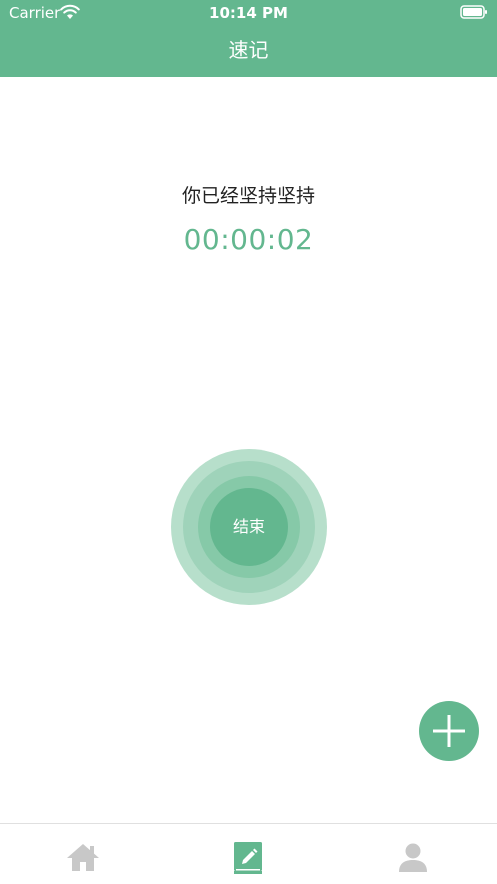  I want to click on top-bar: Carrier 10:14 PM 速记, so click(248, 38).